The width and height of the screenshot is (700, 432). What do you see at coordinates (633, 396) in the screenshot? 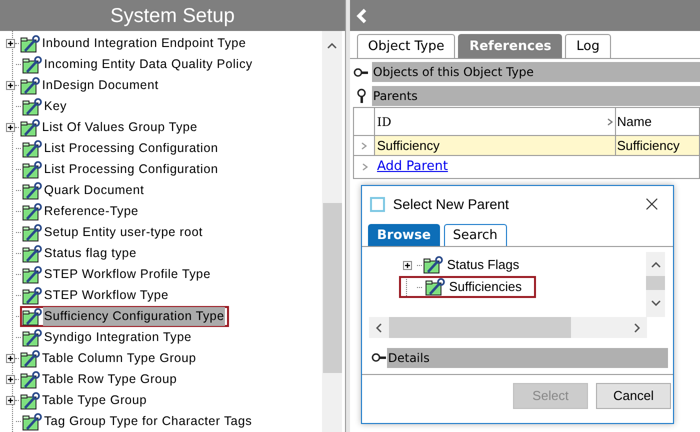
I see `dialog-button: Cancel` at bounding box center [633, 396].